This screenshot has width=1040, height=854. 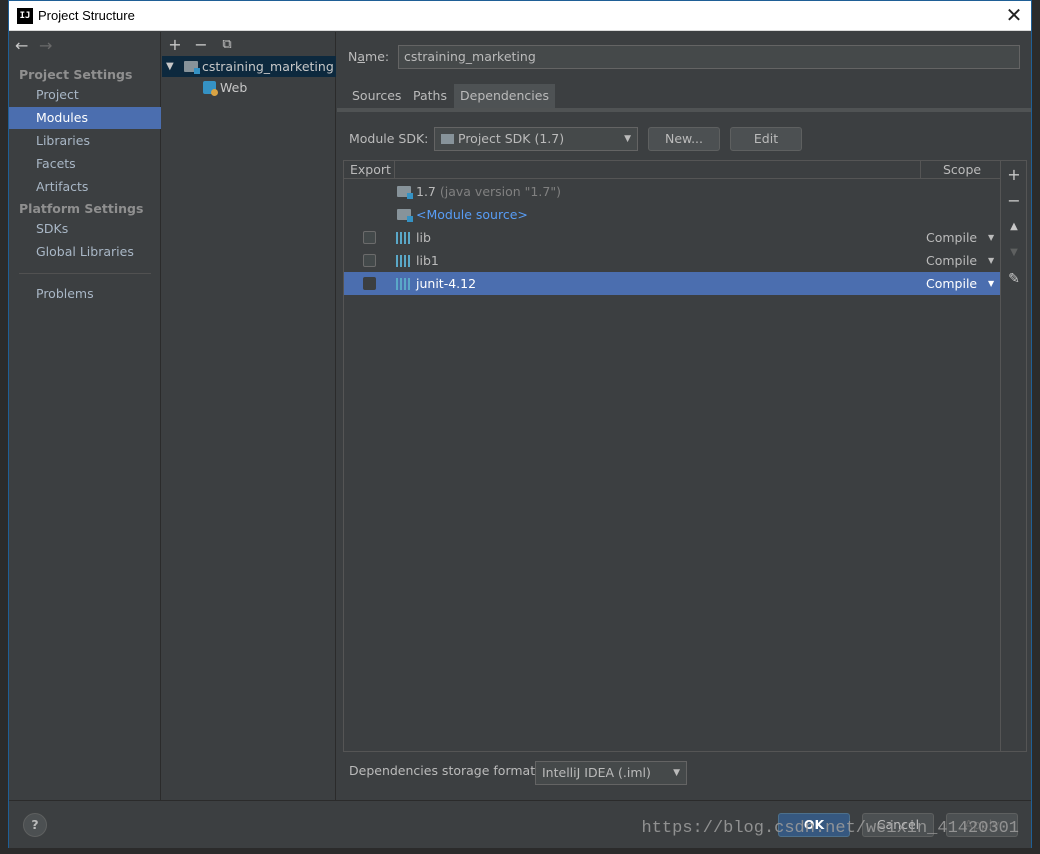 I want to click on dependency-name: lib1, so click(x=427, y=260).